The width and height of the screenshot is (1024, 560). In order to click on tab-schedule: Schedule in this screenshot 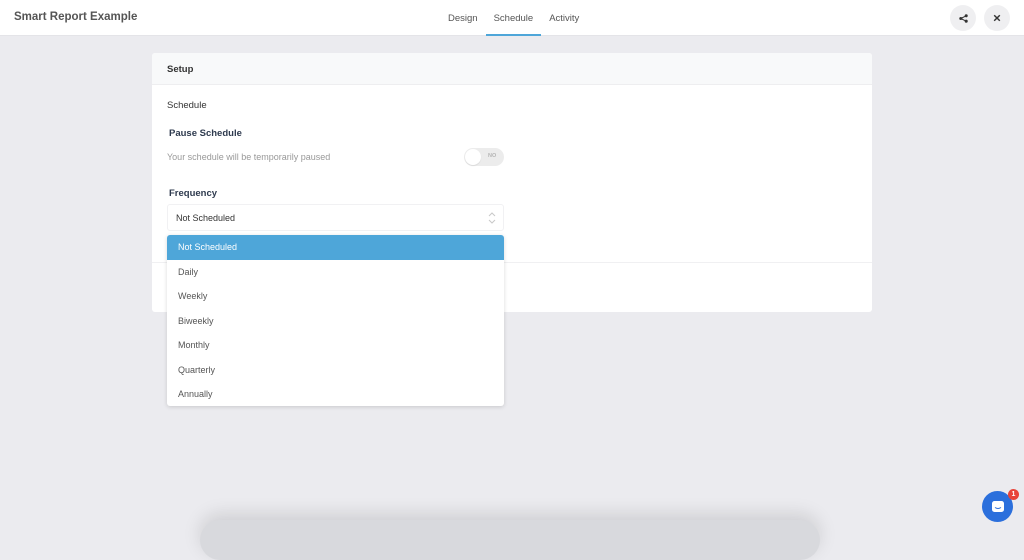, I will do `click(513, 18)`.